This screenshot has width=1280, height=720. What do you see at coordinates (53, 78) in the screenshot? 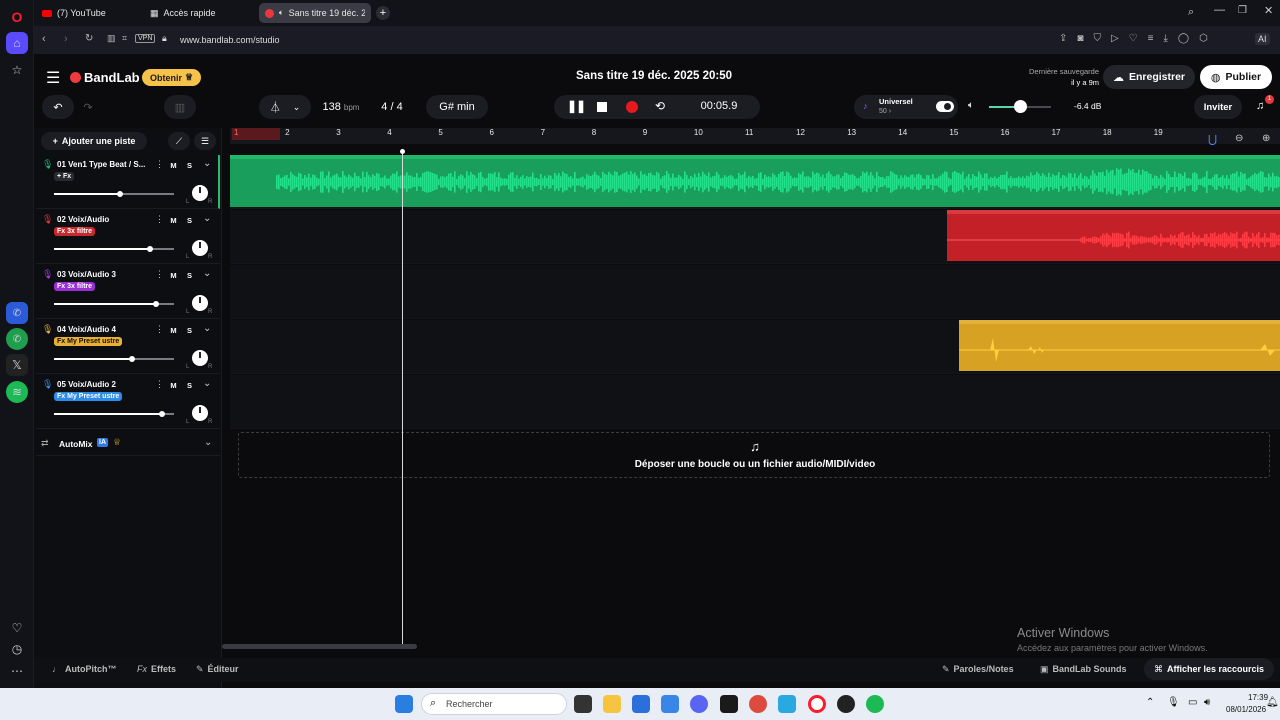
I see `hamburger-icon: ☰` at bounding box center [53, 78].